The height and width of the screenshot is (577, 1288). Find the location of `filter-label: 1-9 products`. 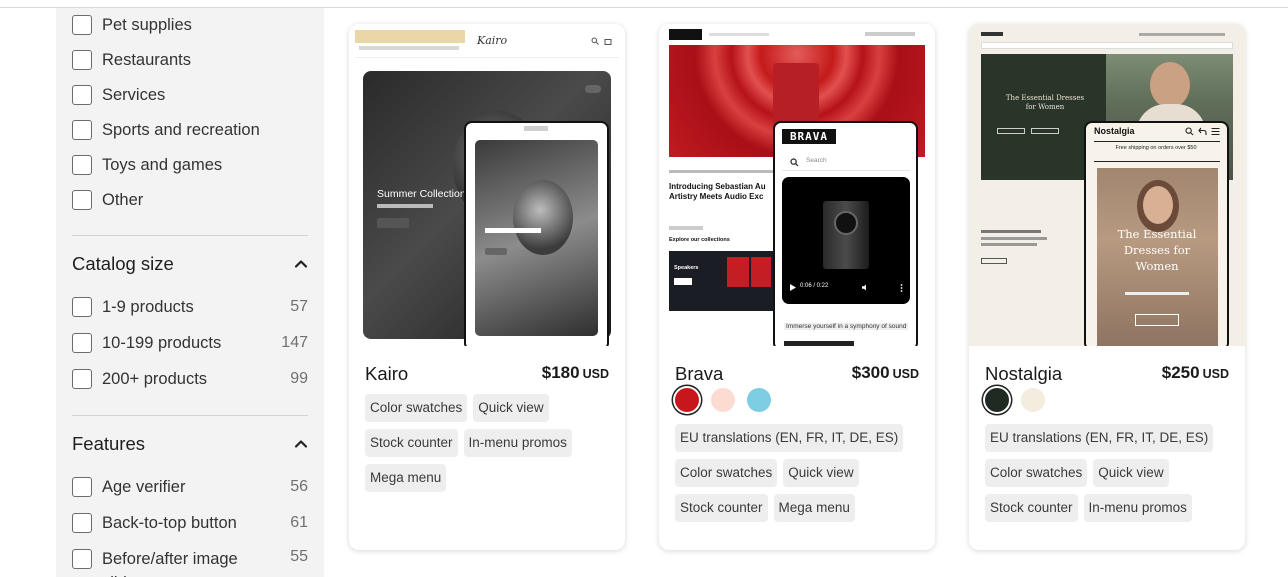

filter-label: 1-9 products is located at coordinates (148, 306).